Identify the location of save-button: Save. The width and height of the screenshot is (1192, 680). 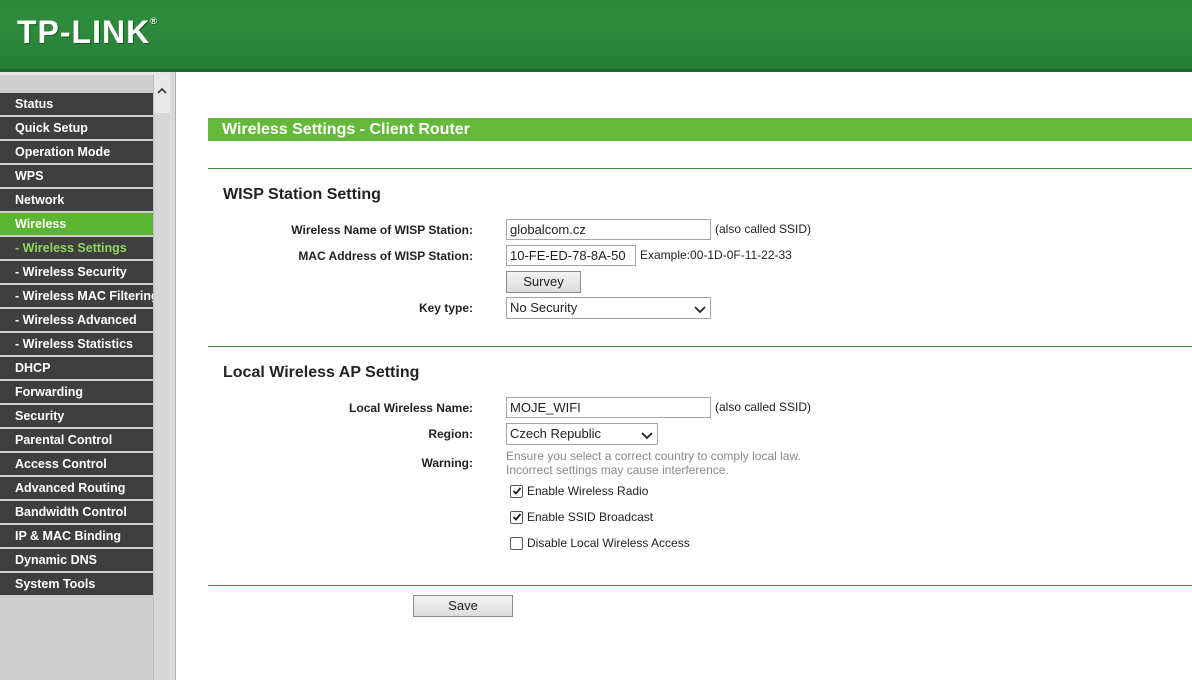
(463, 606).